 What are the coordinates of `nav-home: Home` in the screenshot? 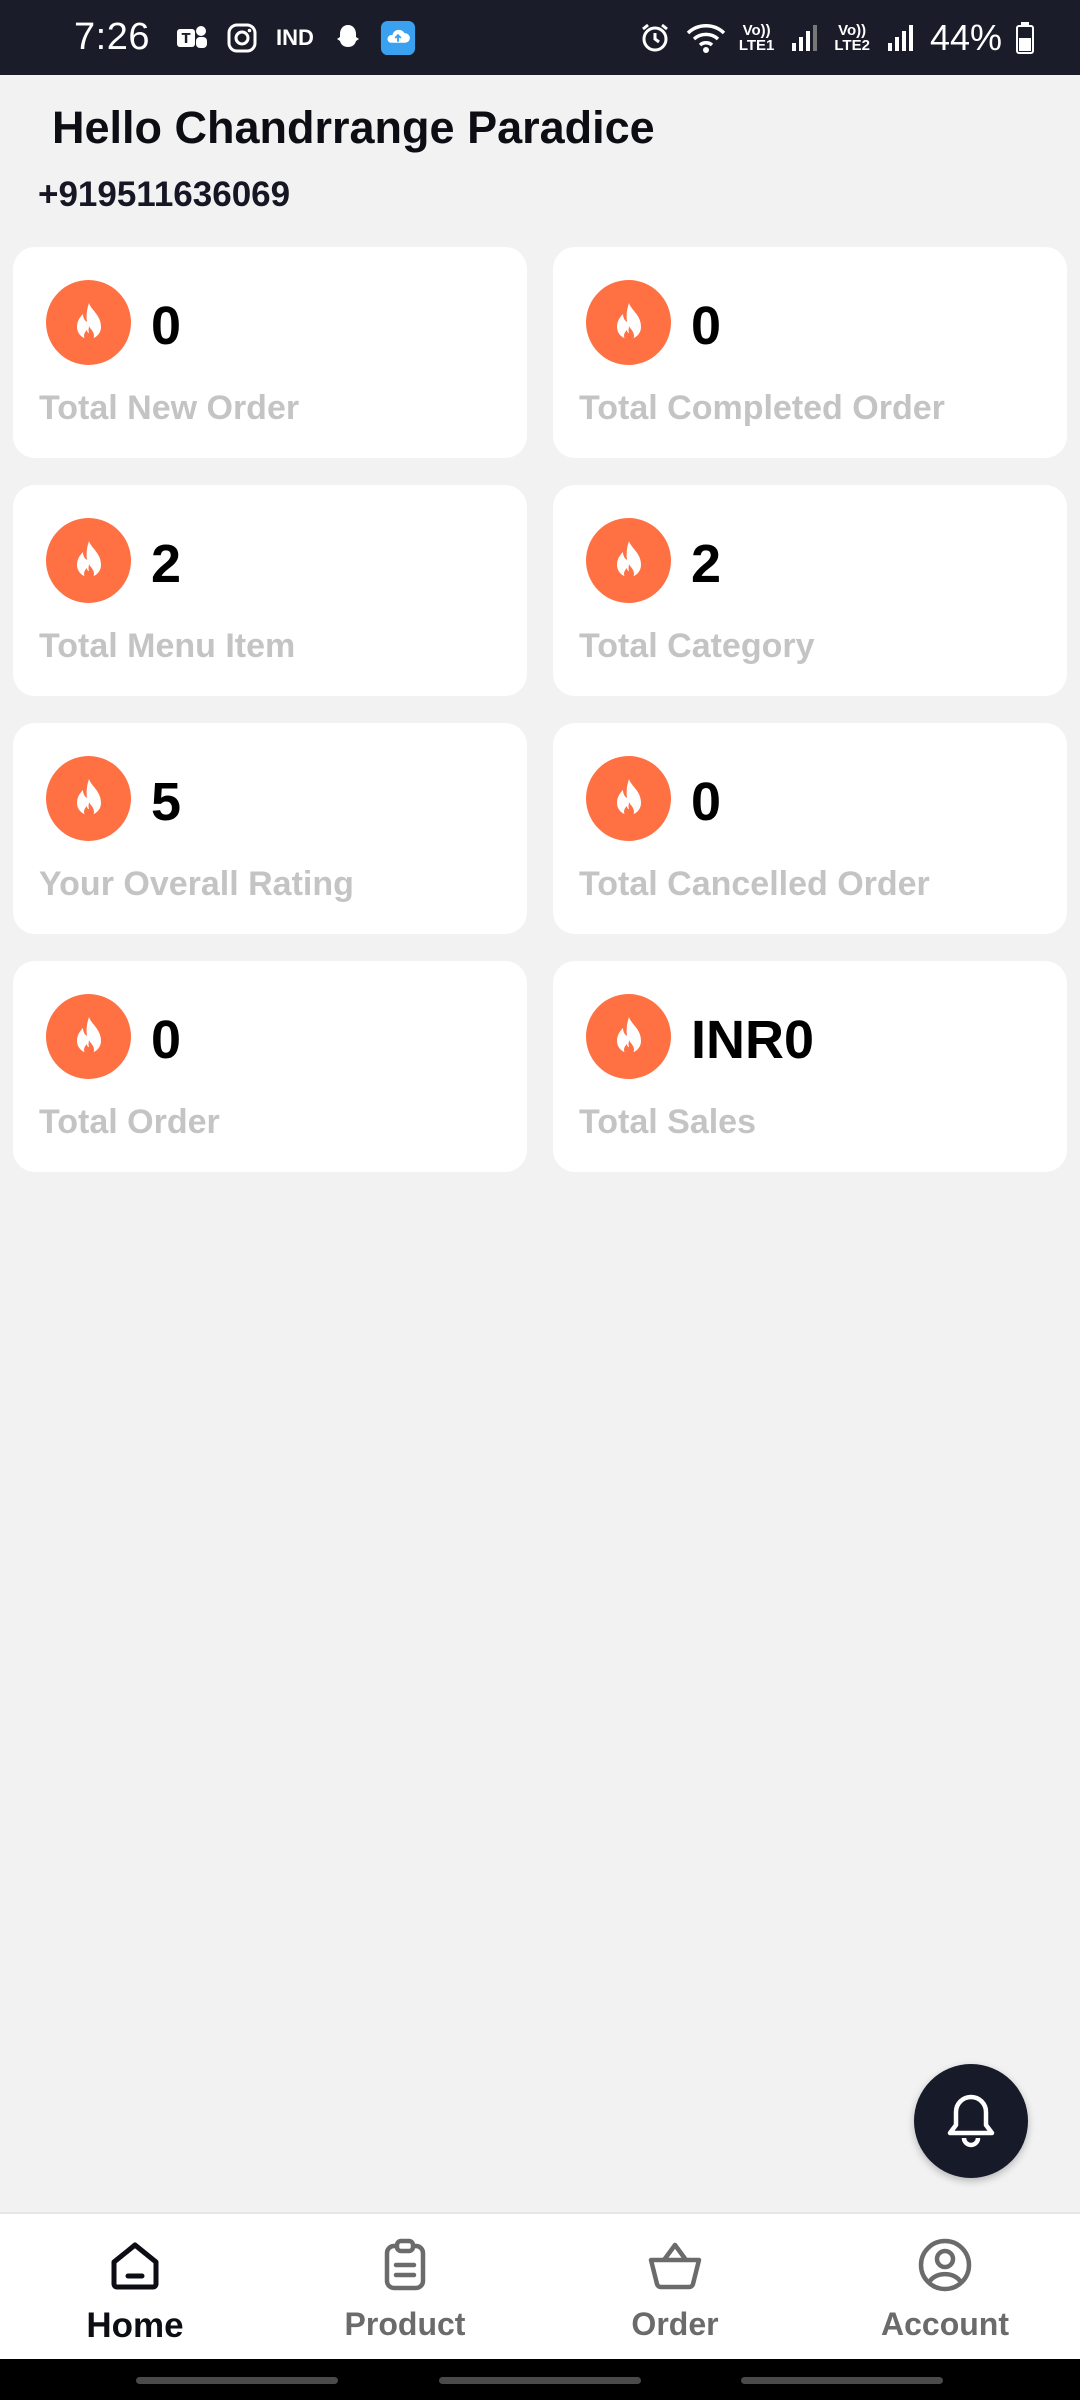 It's located at (135, 2286).